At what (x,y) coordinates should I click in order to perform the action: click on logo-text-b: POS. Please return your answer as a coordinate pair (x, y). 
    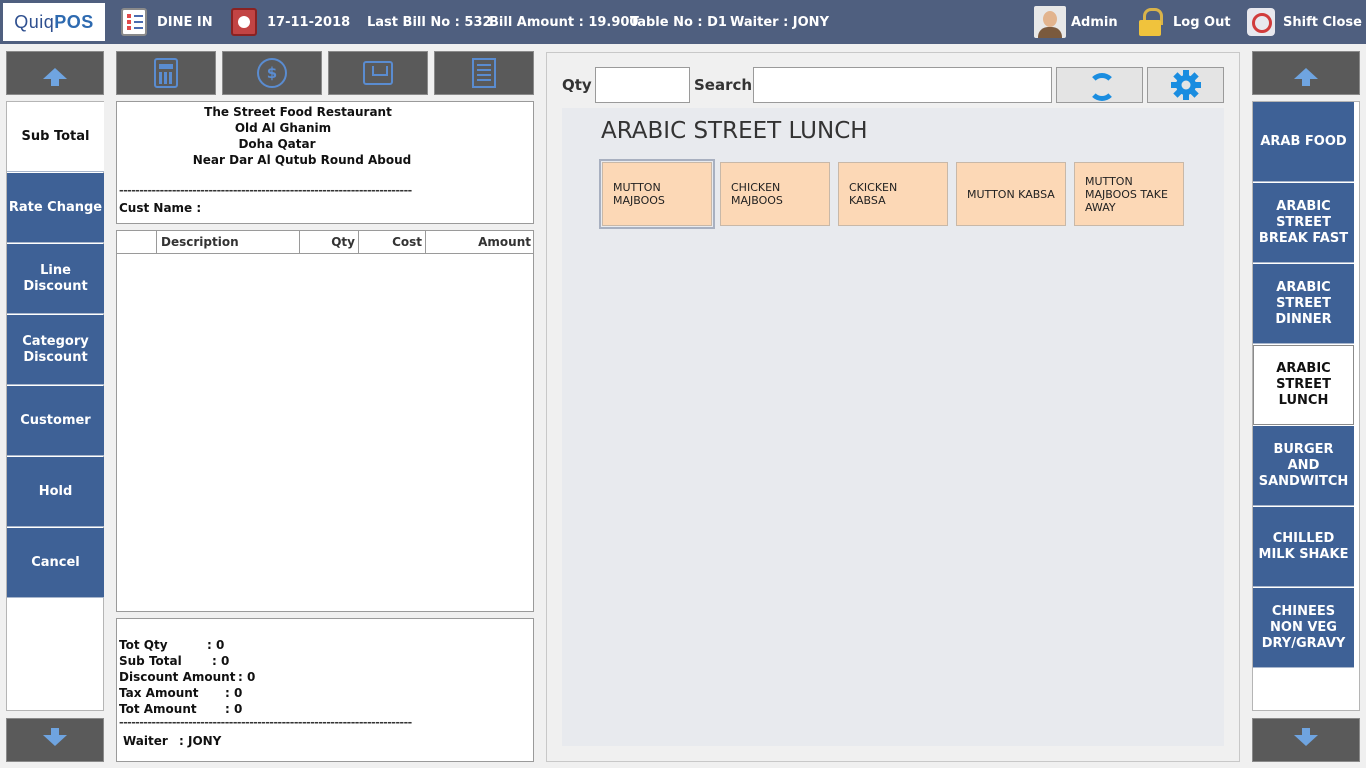
    Looking at the image, I should click on (74, 21).